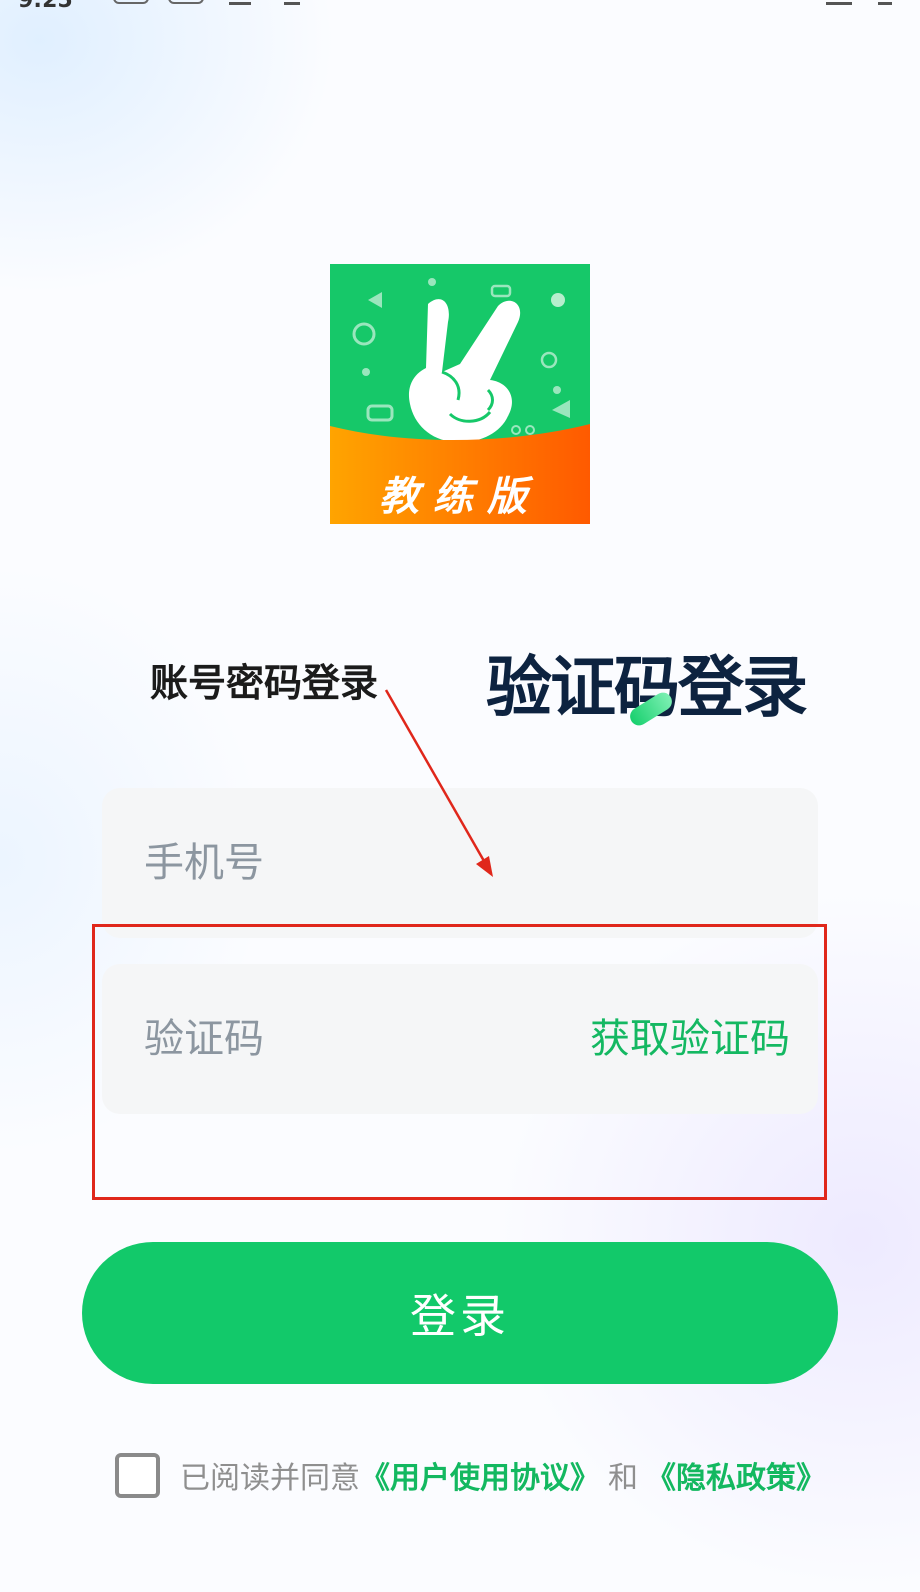 This screenshot has width=920, height=1592. What do you see at coordinates (460, 6) in the screenshot?
I see `status-bar: 9:25` at bounding box center [460, 6].